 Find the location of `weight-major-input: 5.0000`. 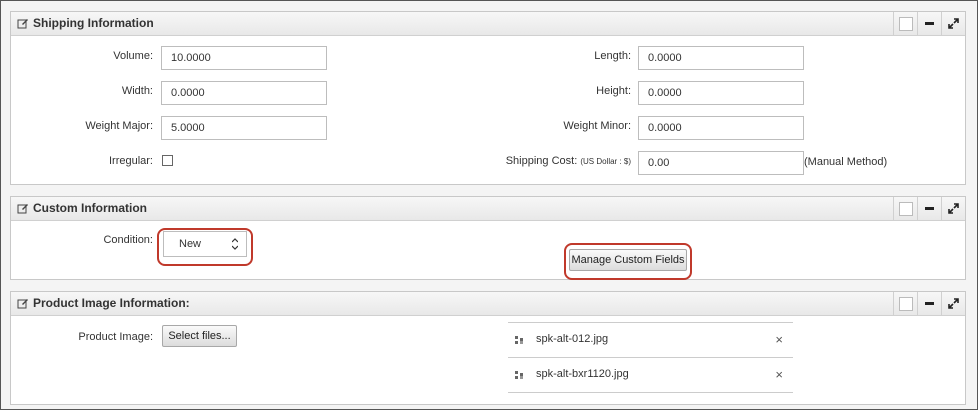

weight-major-input: 5.0000 is located at coordinates (244, 128).